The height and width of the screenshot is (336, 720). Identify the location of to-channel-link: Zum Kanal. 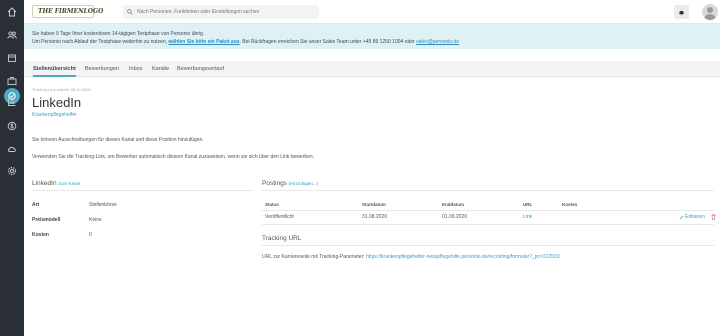
(69, 183).